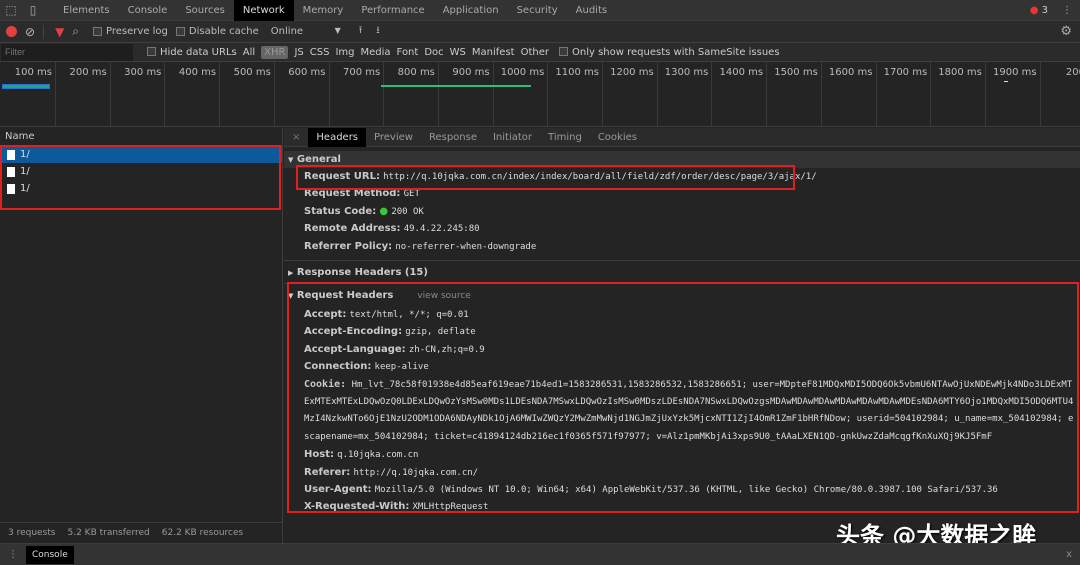 Image resolution: width=1080 pixels, height=565 pixels. I want to click on timeline-tick-label: 1300 ms, so click(686, 72).